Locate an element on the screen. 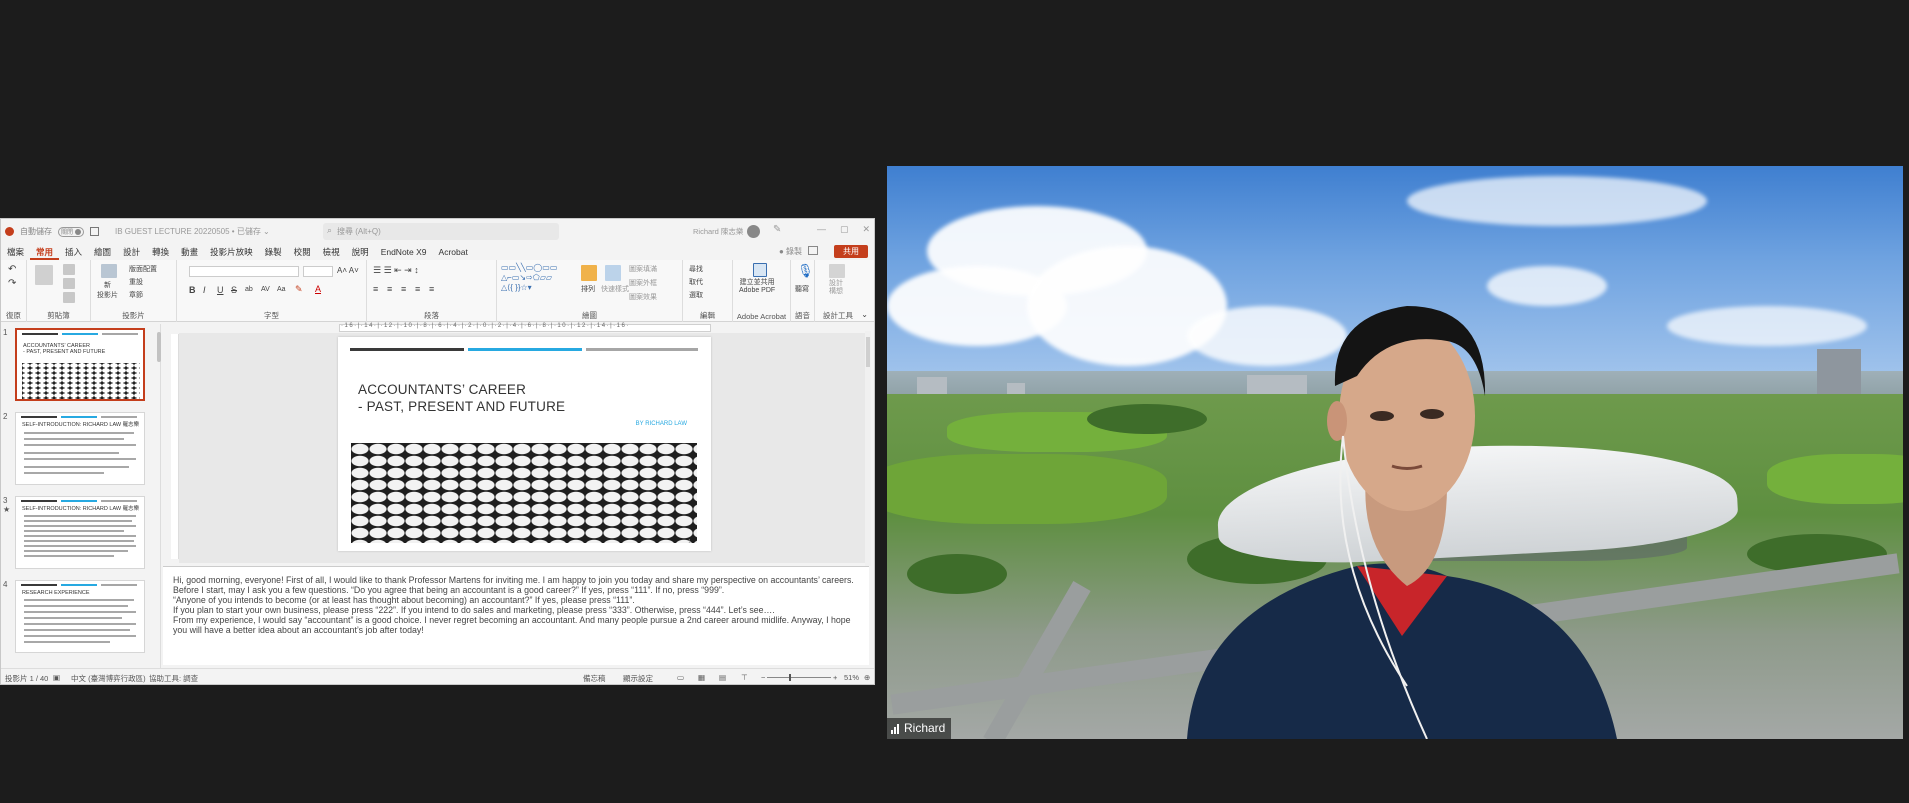  char-spacing-button: AV is located at coordinates (265, 289).